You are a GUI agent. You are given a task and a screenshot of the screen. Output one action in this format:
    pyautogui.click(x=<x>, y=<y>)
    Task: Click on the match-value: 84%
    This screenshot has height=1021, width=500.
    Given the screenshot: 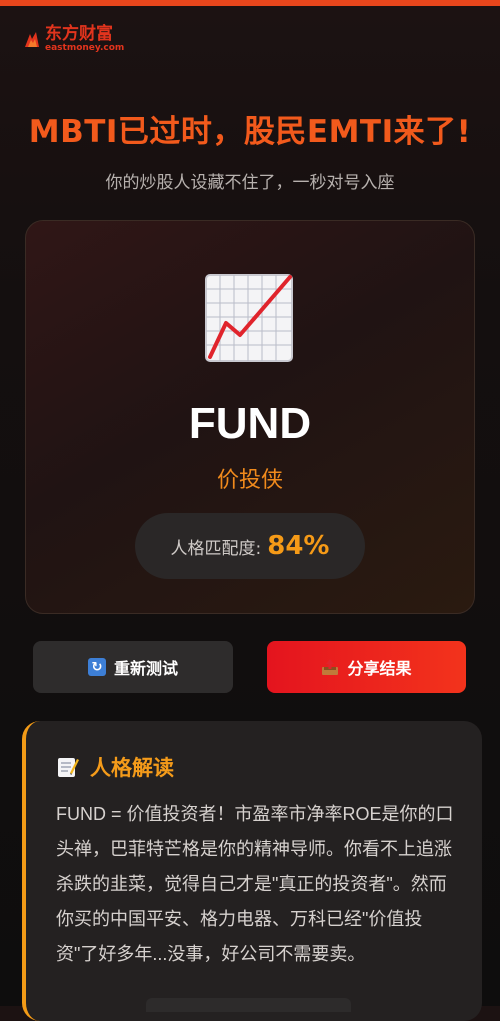 What is the action you would take?
    pyautogui.click(x=298, y=546)
    